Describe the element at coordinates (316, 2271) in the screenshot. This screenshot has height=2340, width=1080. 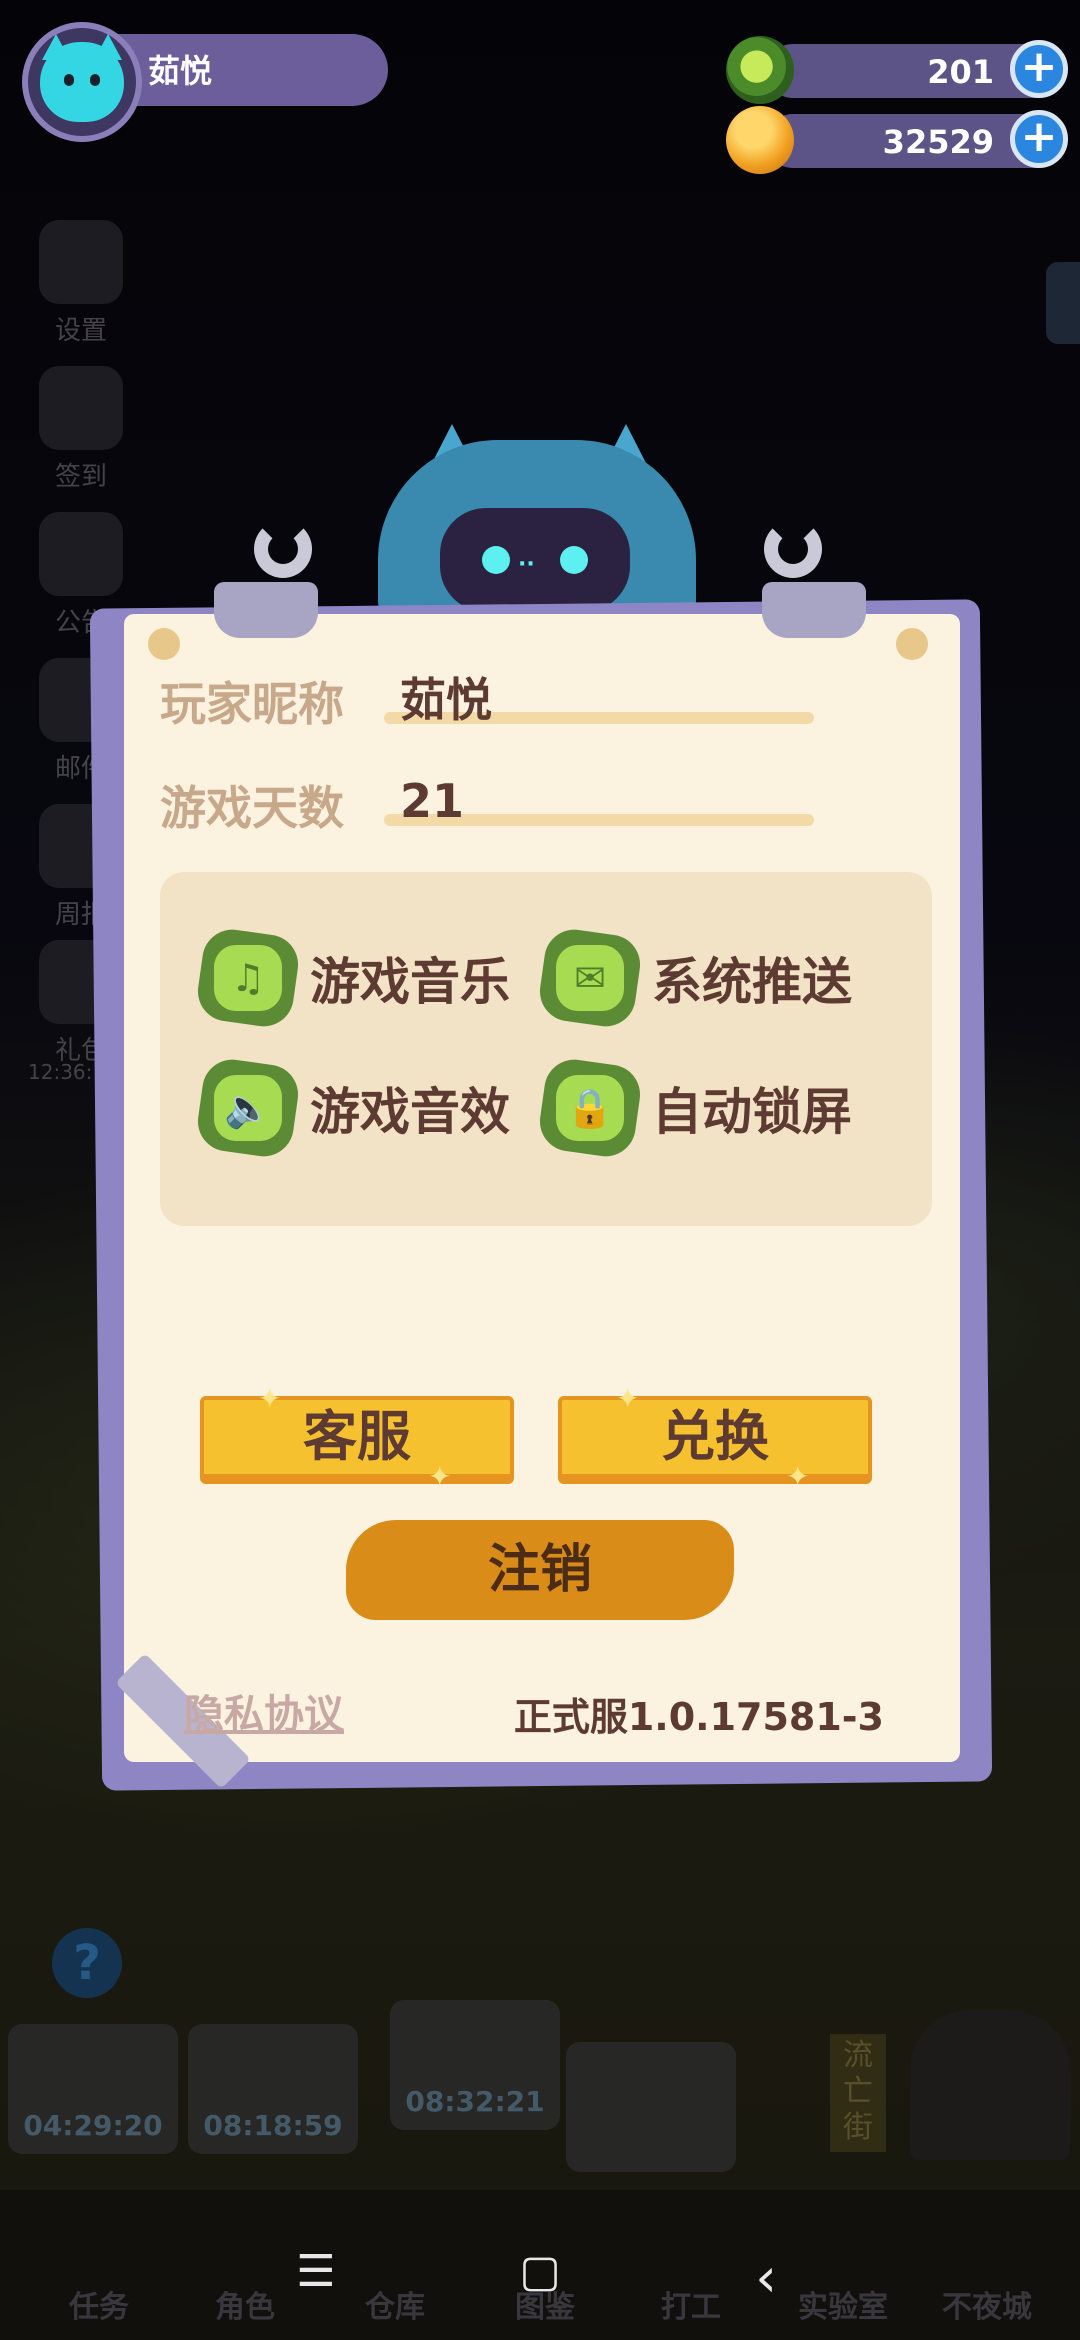
I see `system-menu-button: ☰` at that location.